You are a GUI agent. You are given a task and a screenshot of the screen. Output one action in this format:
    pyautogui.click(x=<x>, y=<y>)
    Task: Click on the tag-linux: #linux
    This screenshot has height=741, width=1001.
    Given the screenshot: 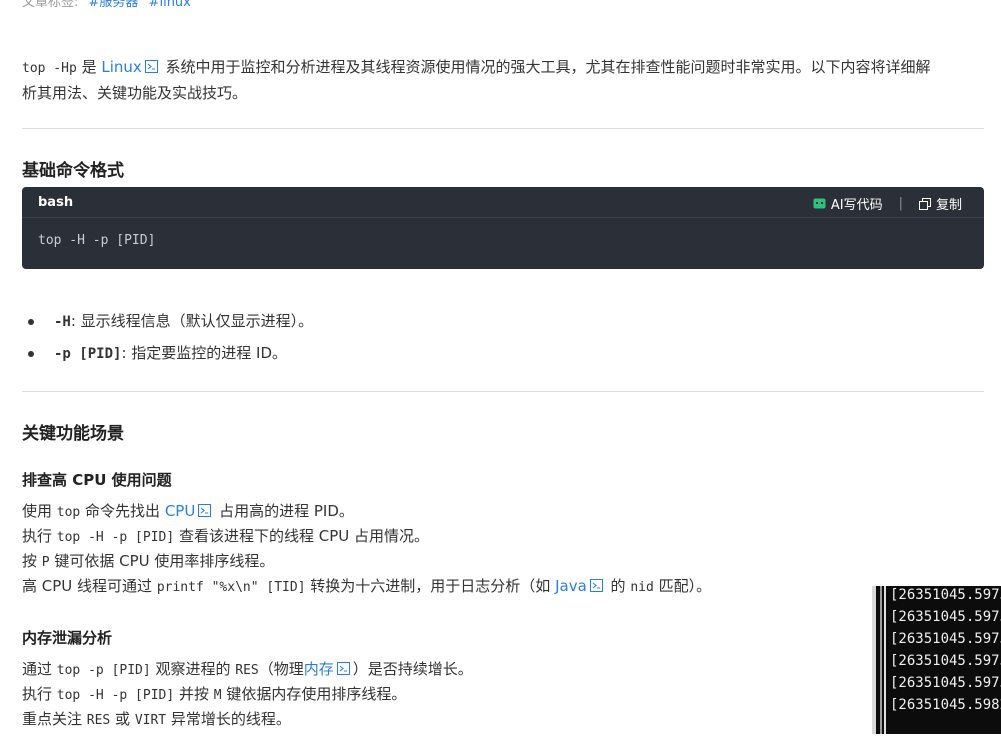 What is the action you would take?
    pyautogui.click(x=170, y=5)
    